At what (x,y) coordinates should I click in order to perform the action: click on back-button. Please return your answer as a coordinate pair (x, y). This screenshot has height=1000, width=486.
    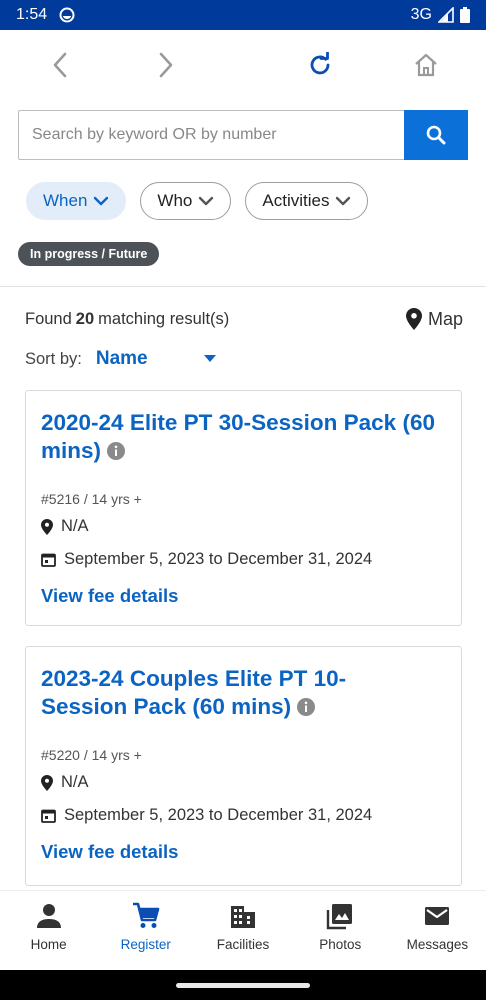
    Looking at the image, I should click on (60, 65).